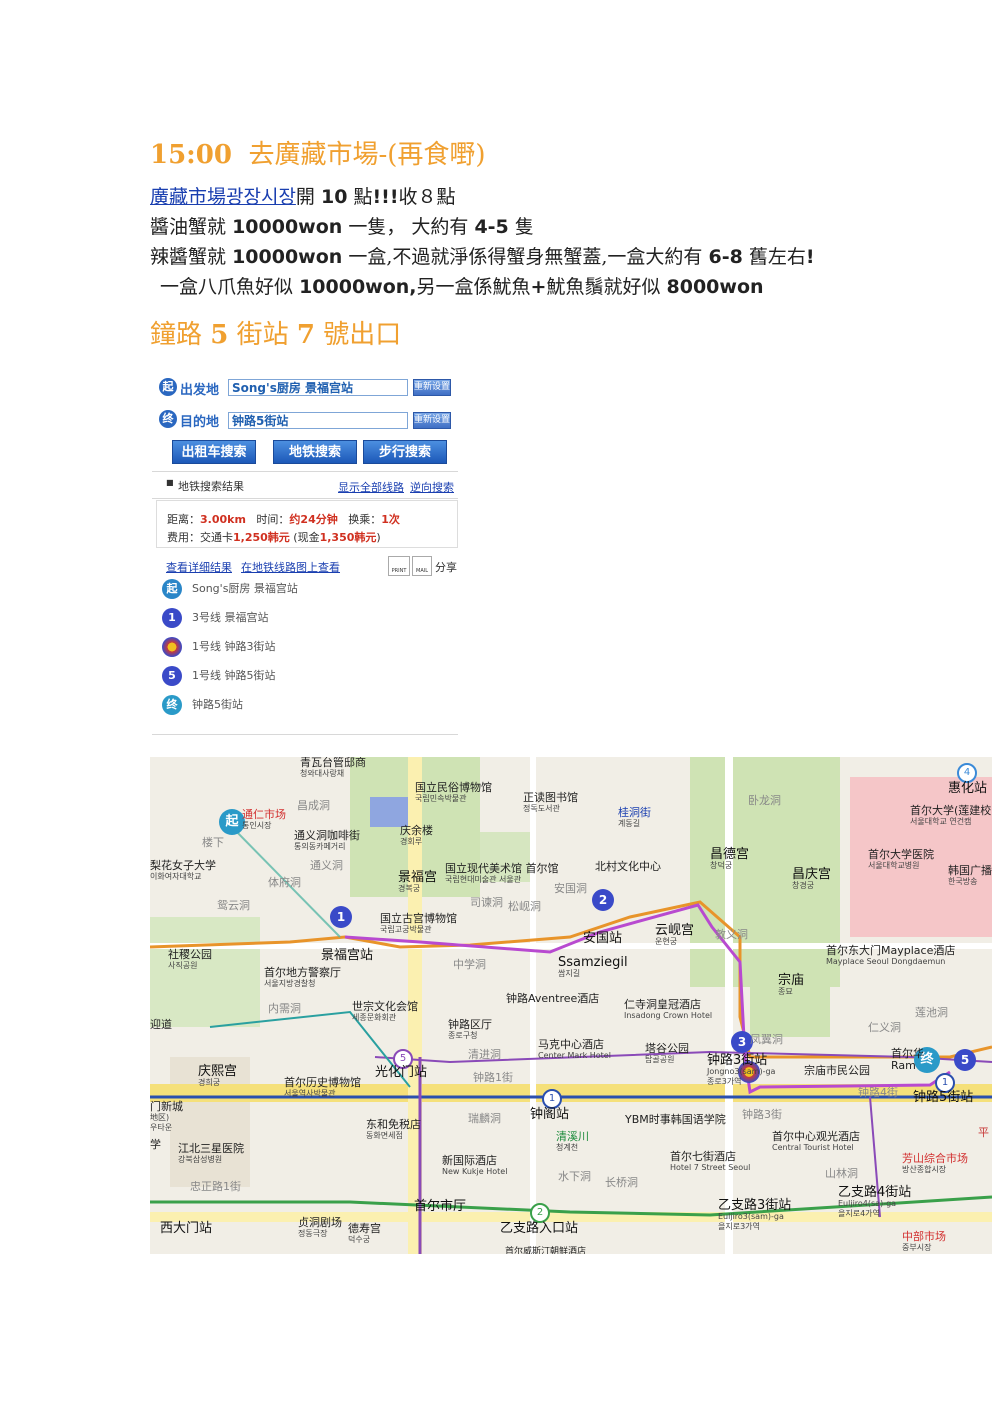 Image resolution: width=992 pixels, height=1403 pixels. What do you see at coordinates (432, 387) in the screenshot?
I see `origin-reset-button: 重新设置` at bounding box center [432, 387].